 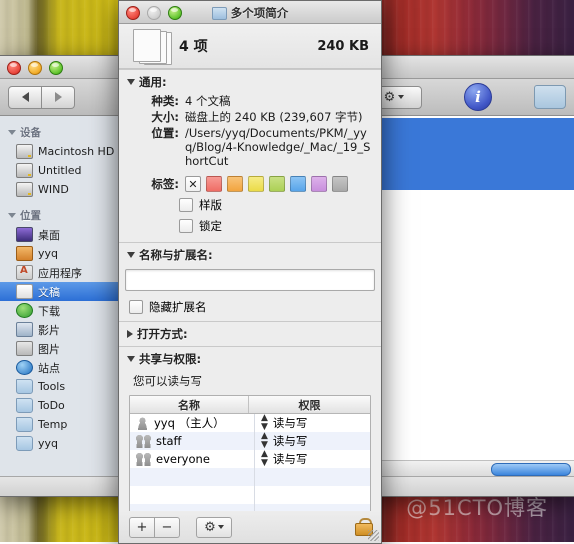 I want to click on label-swatch-blue, so click(x=298, y=184).